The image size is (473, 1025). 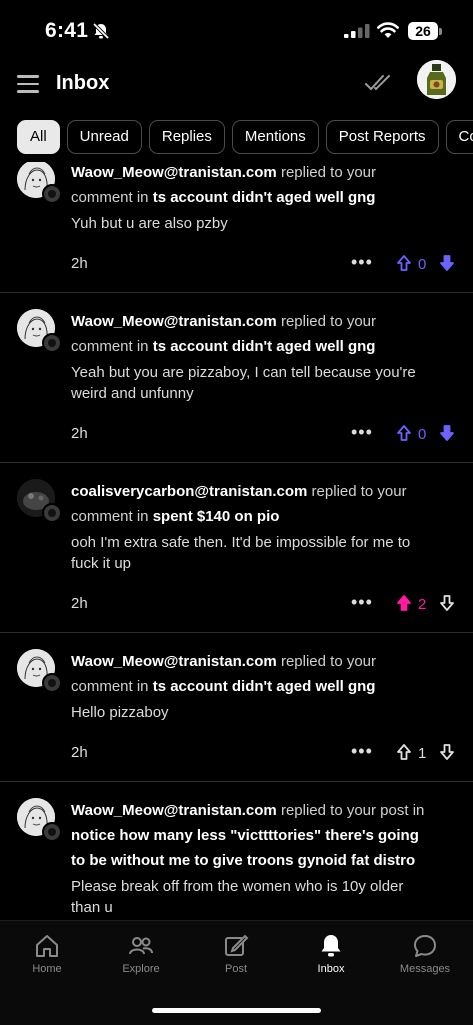 What do you see at coordinates (382, 137) in the screenshot?
I see `filter-post-reports: Post Reports` at bounding box center [382, 137].